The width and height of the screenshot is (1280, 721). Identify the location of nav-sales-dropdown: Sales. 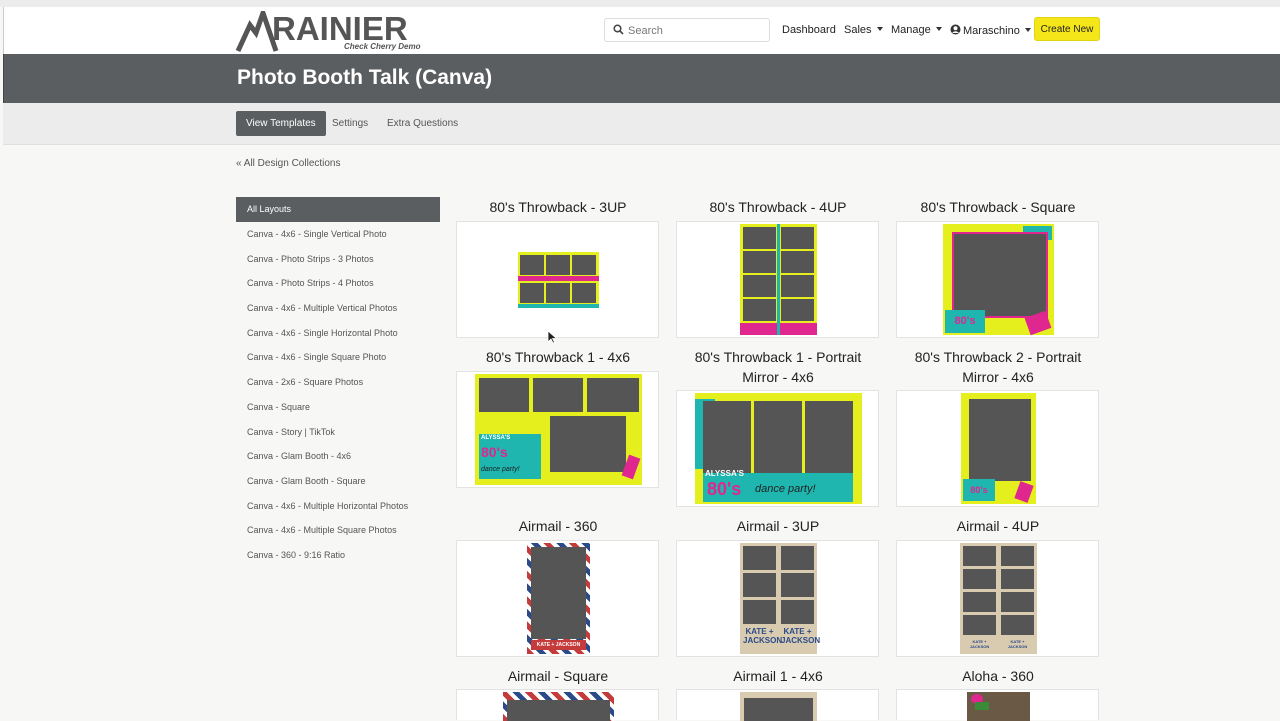
(863, 30).